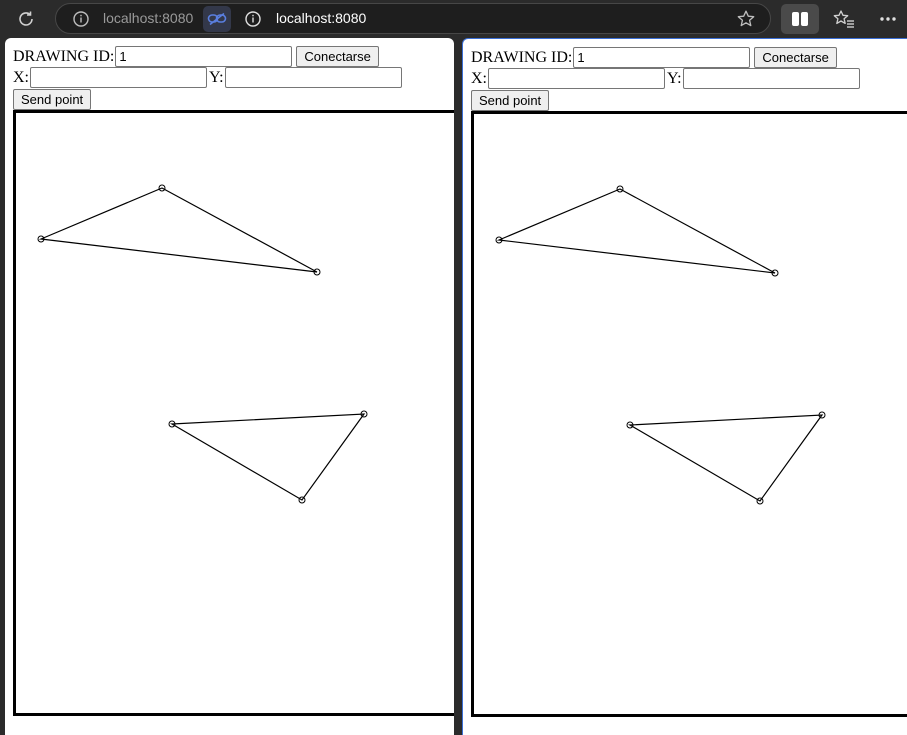 This screenshot has width=907, height=735. I want to click on star-icon, so click(746, 19).